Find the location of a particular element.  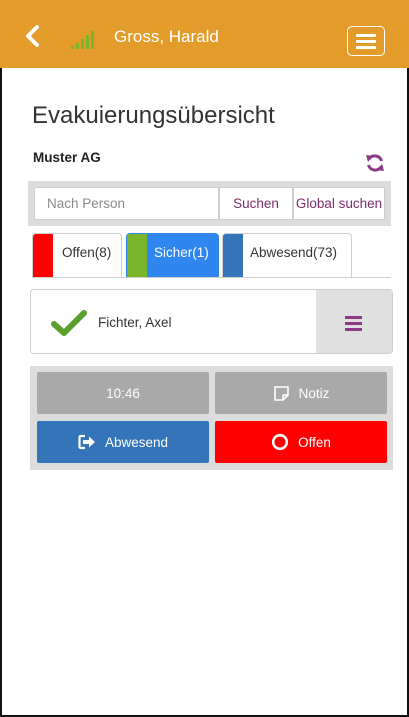

time-label: 10:46 is located at coordinates (123, 393).